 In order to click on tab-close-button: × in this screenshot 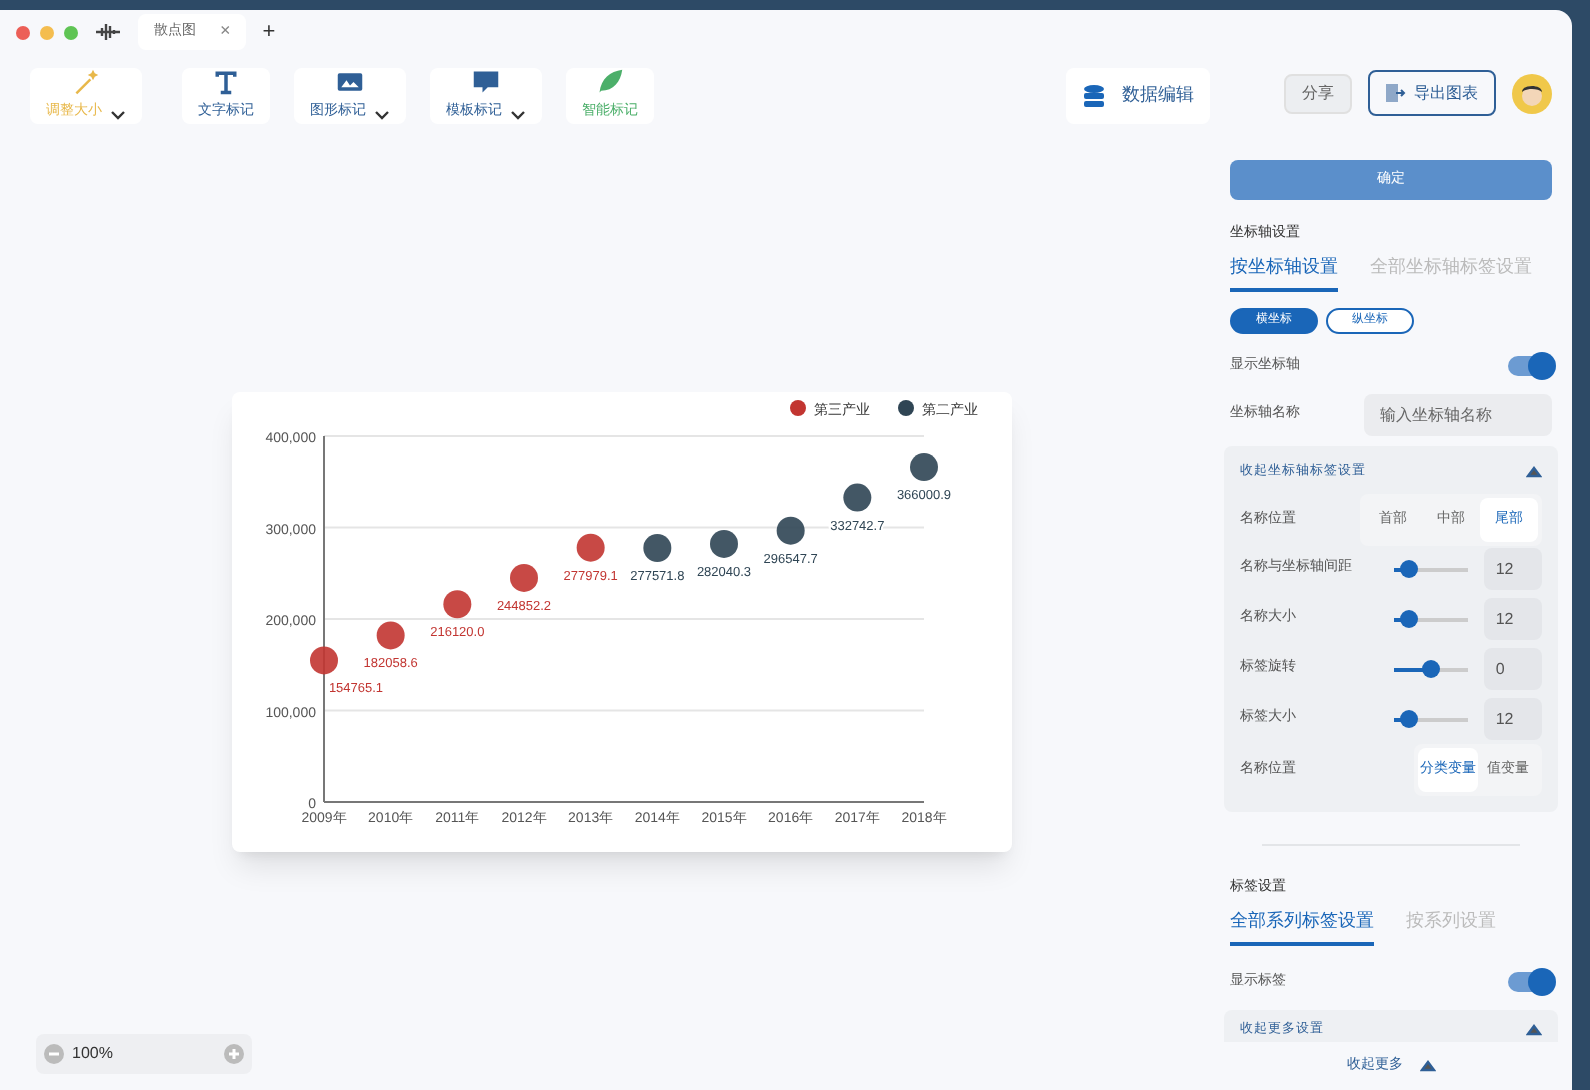, I will do `click(225, 32)`.